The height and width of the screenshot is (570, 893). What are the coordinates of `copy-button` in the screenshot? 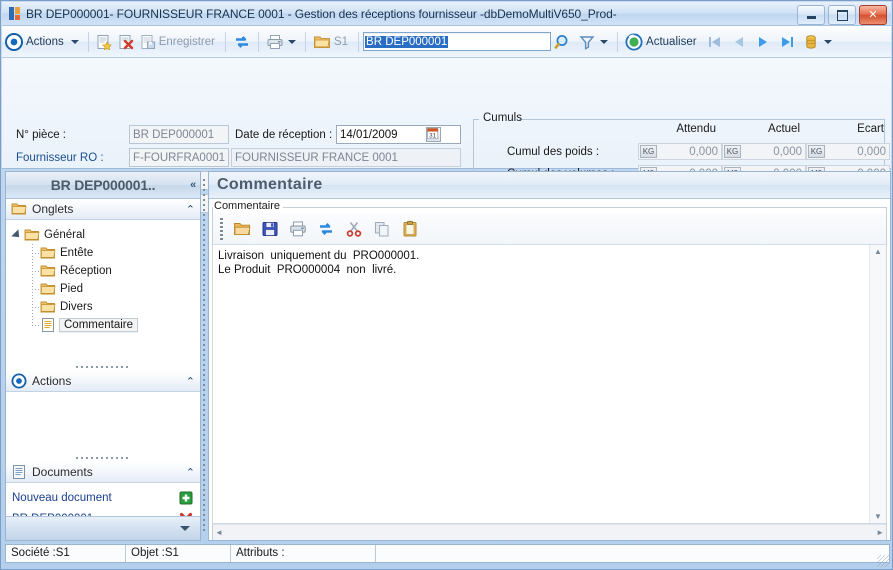 It's located at (382, 229).